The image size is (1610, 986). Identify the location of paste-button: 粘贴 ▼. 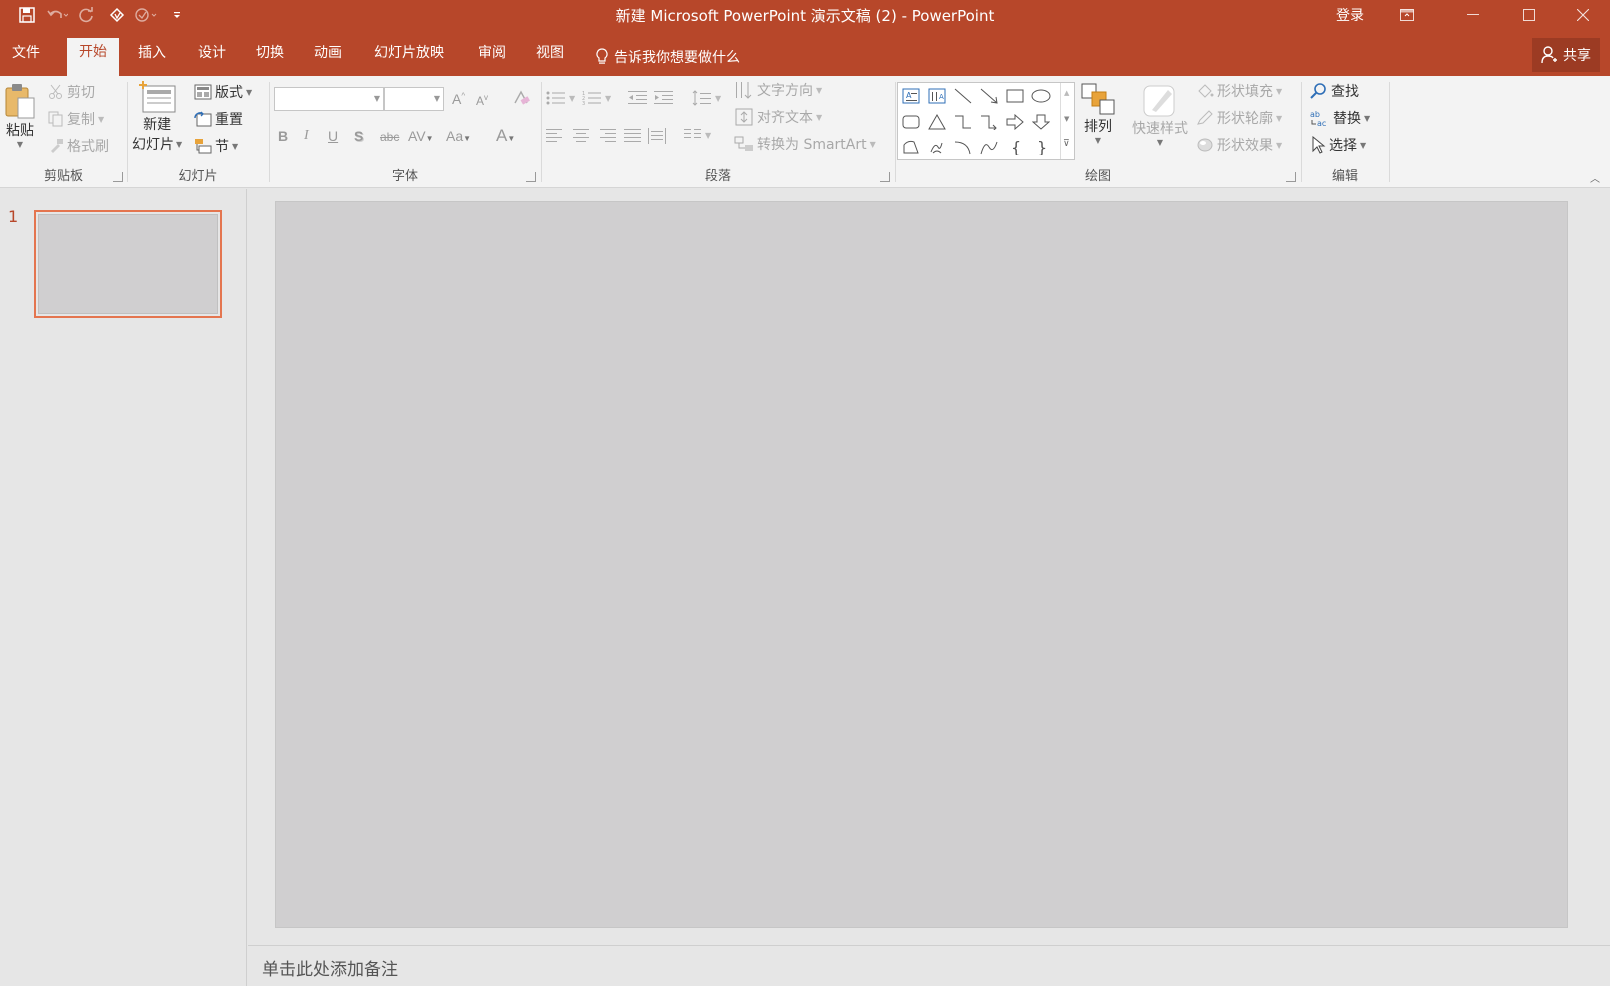
(20, 115).